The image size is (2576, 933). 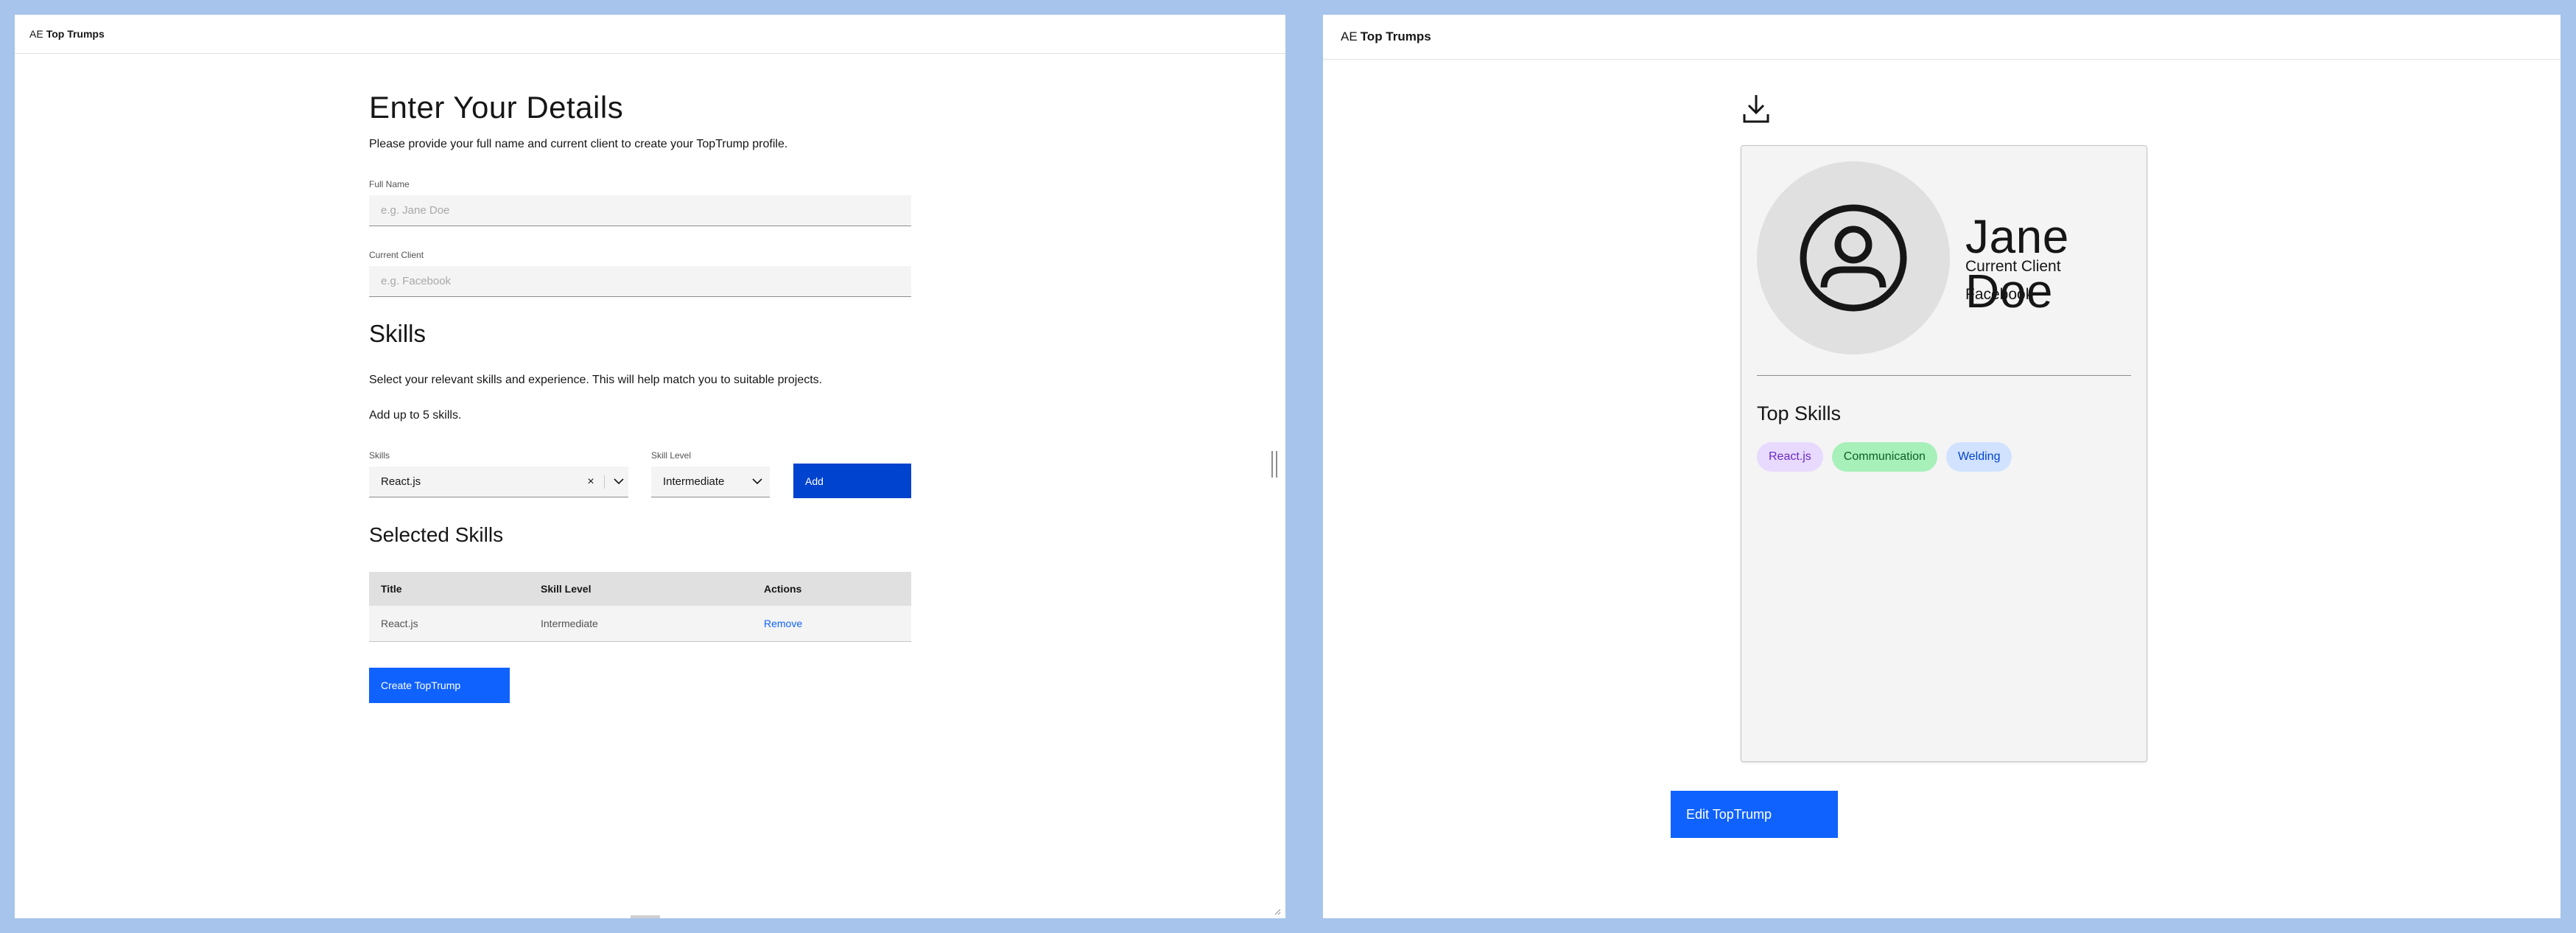 I want to click on skill-level-label: Skill Level, so click(x=671, y=455).